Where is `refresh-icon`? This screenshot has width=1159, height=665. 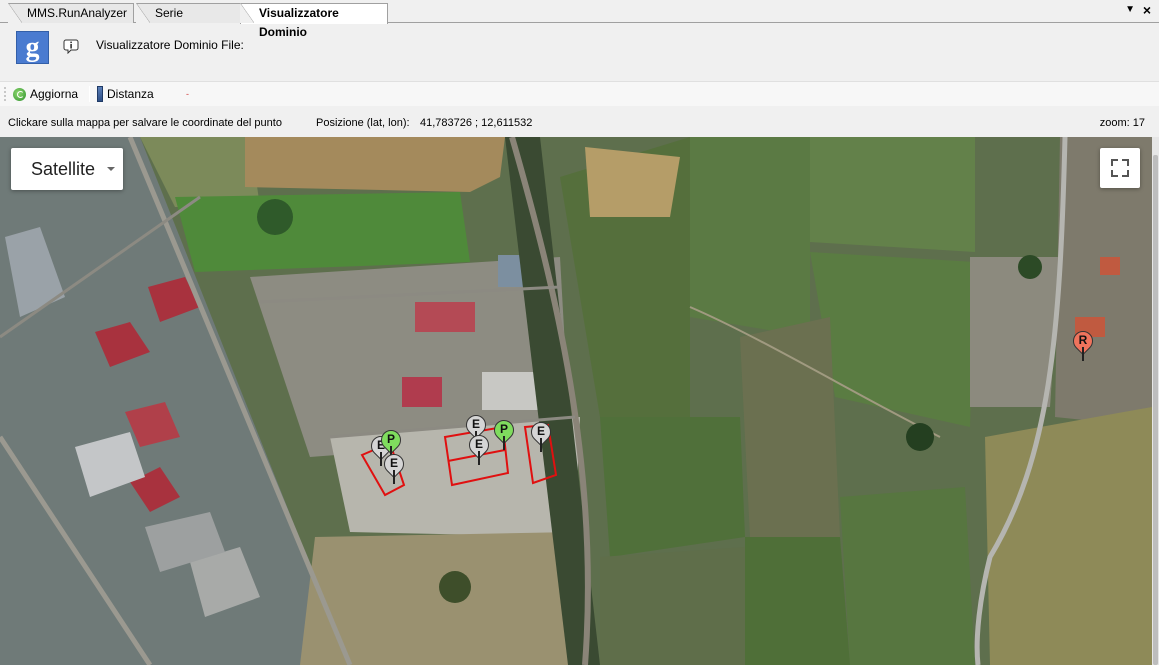
refresh-icon is located at coordinates (19, 94).